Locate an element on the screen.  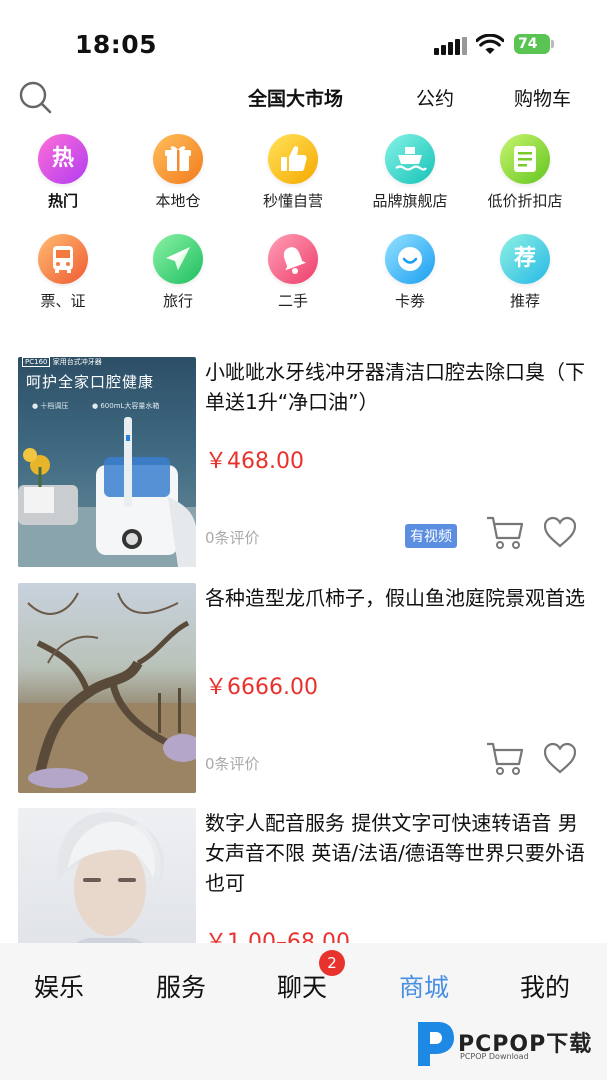
category-discount-store: 低价折扣店 is located at coordinates (525, 172).